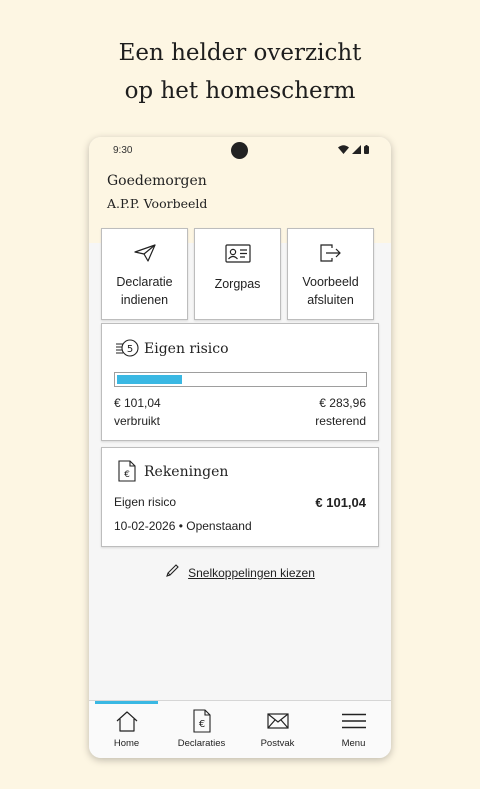 The height and width of the screenshot is (789, 480). What do you see at coordinates (186, 349) in the screenshot?
I see `eigen-risico-title: Eigen risico` at bounding box center [186, 349].